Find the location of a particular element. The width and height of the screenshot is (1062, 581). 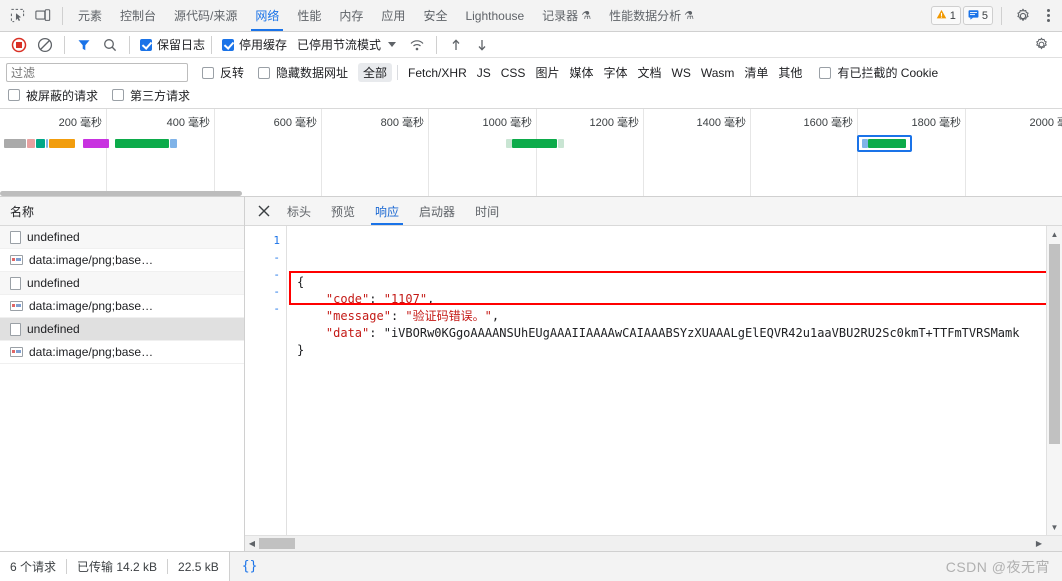

detail-tab-response: 响应 is located at coordinates (387, 211).